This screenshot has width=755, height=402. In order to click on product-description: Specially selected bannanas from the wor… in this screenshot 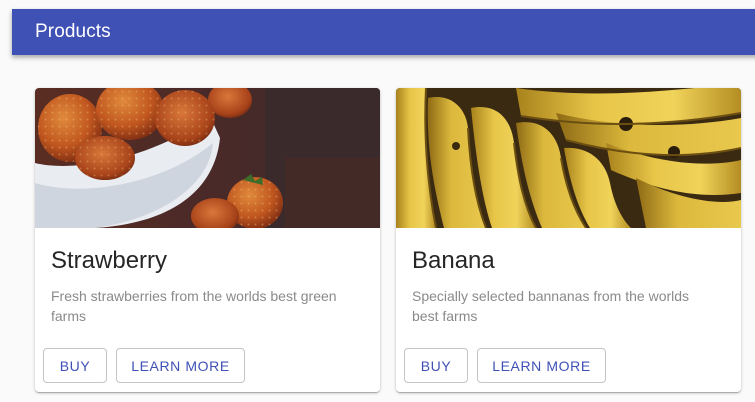, I will do `click(551, 306)`.